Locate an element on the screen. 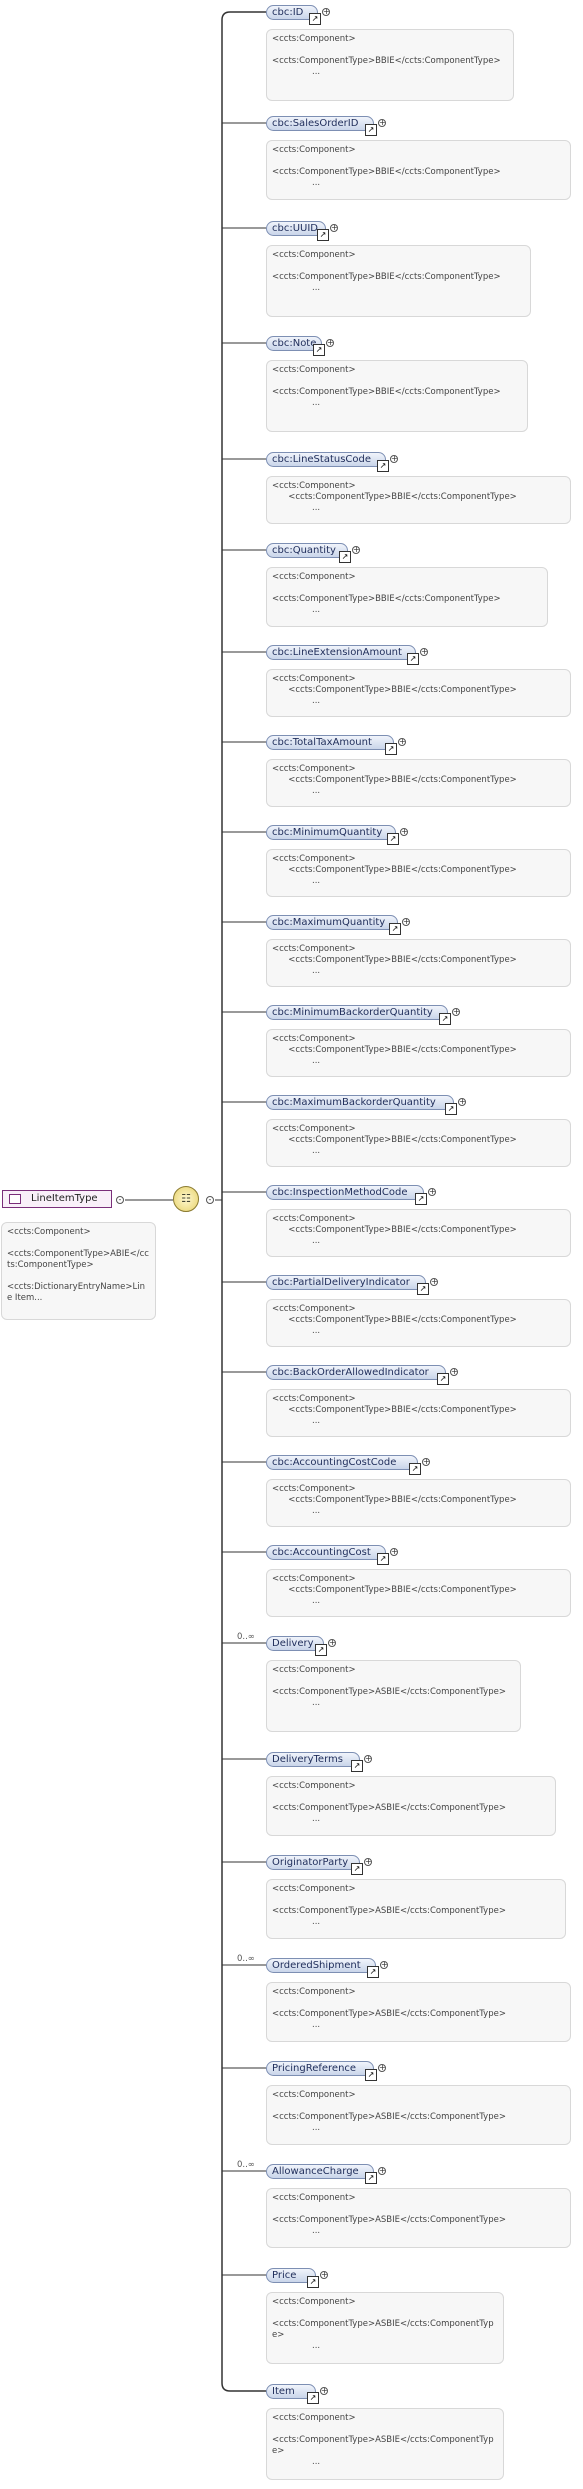 The height and width of the screenshot is (2489, 583). element-node: cbc:InspectionMethodCode ↗ is located at coordinates (346, 1195).